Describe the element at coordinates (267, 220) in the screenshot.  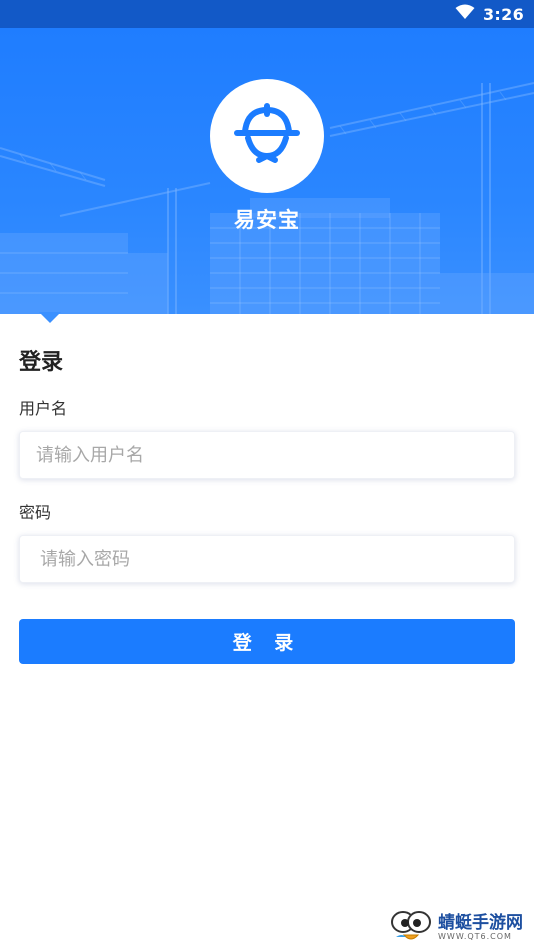
I see `app-name: 易安宝` at that location.